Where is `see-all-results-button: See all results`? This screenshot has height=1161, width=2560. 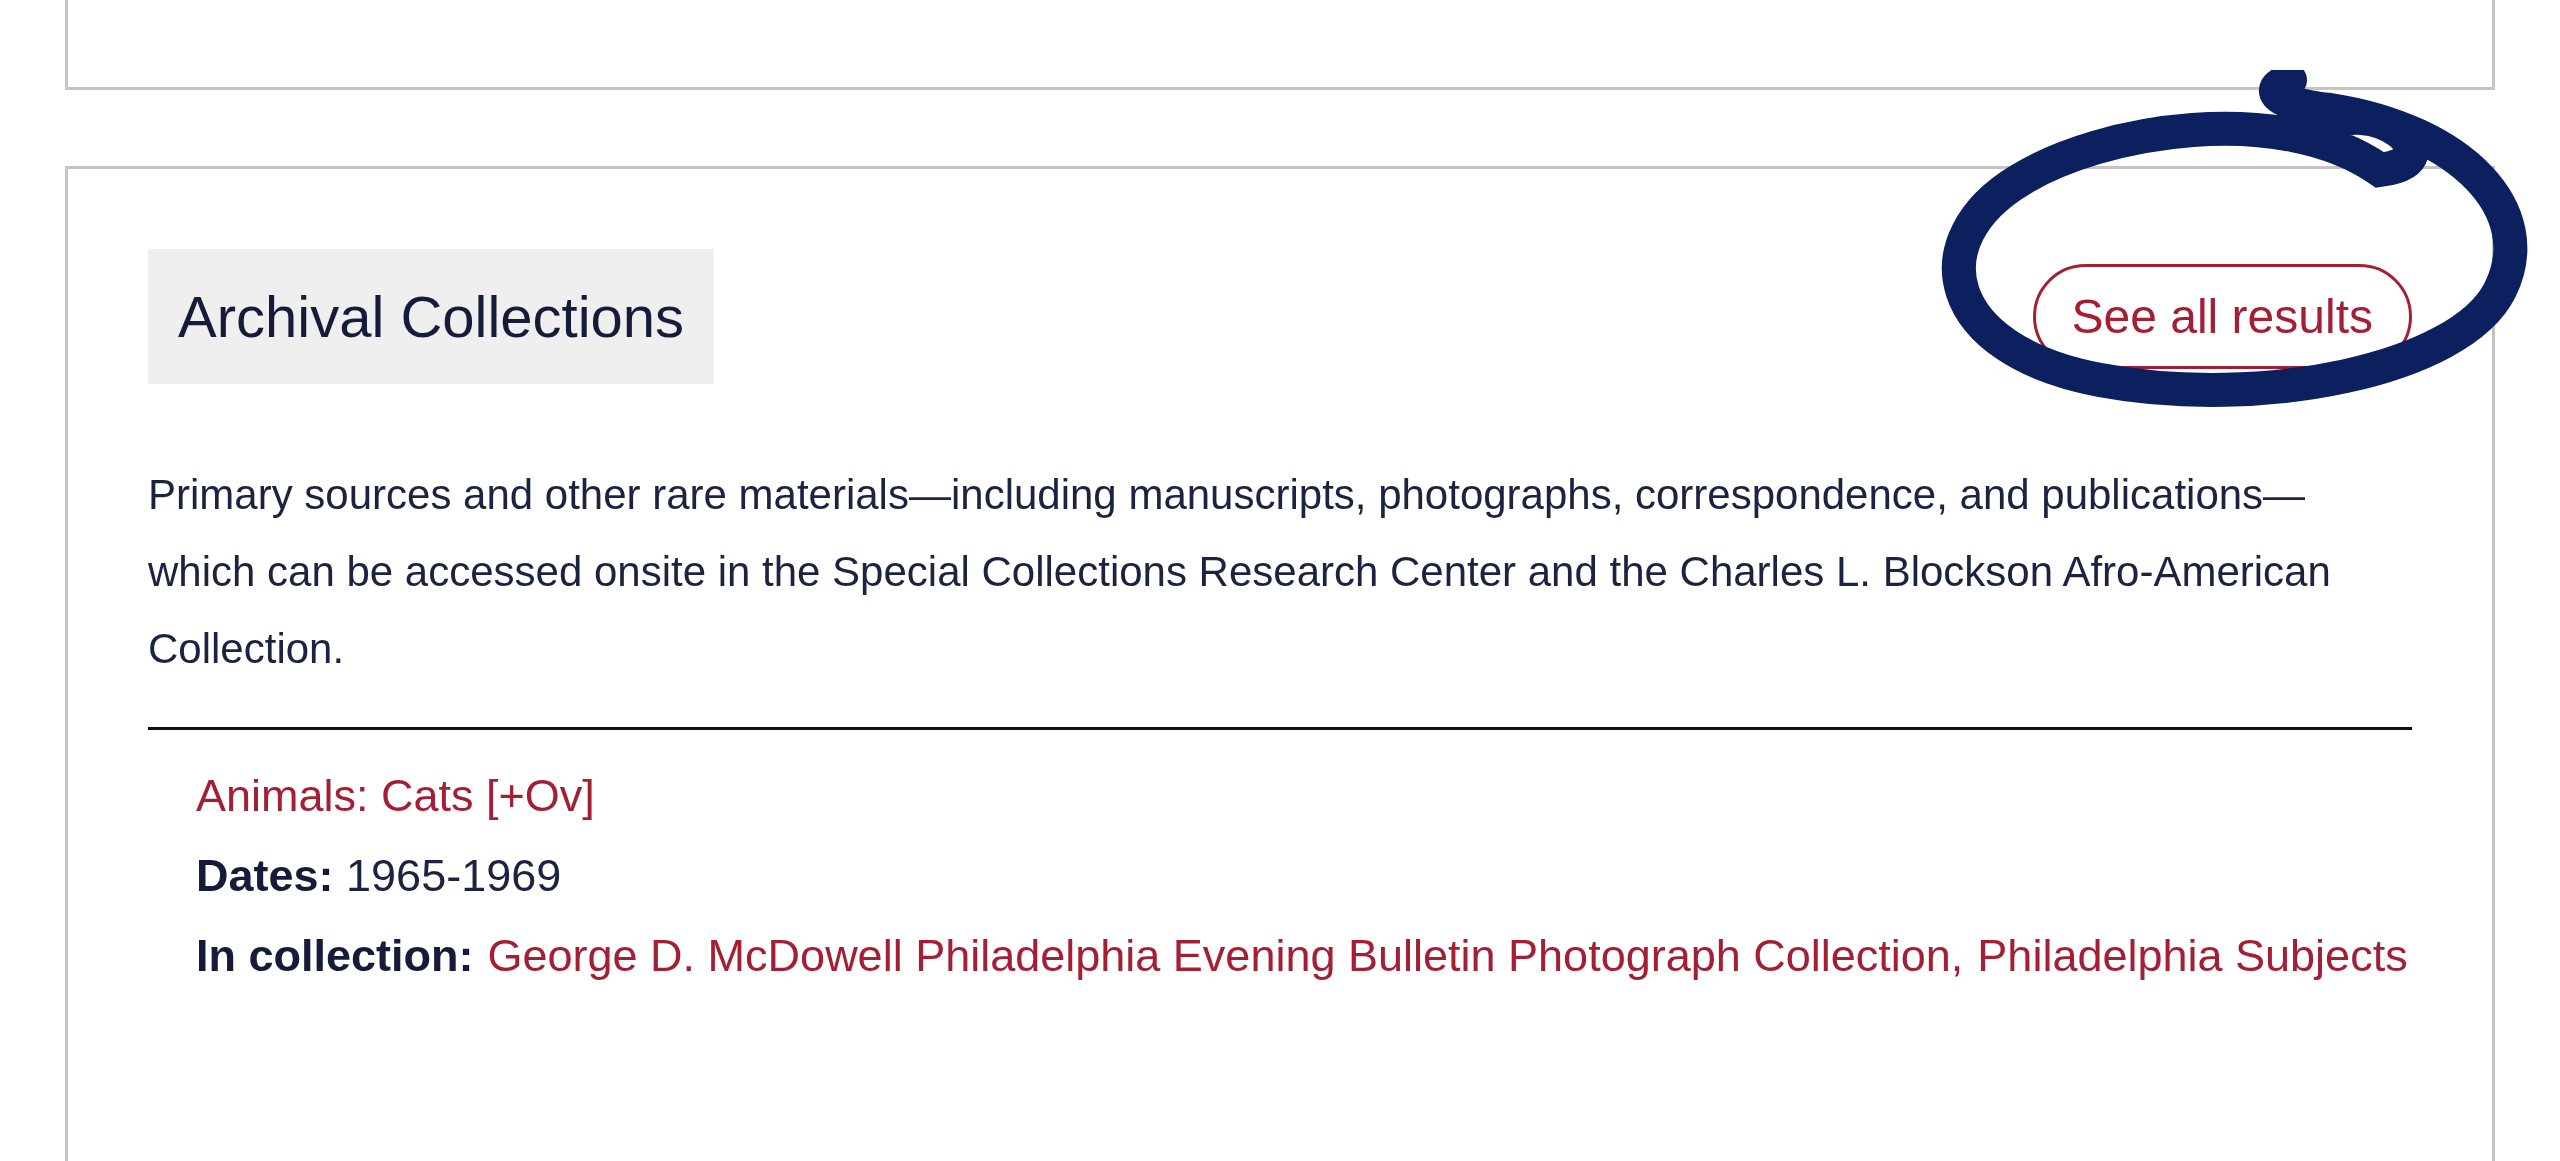 see-all-results-button: See all results is located at coordinates (2222, 316).